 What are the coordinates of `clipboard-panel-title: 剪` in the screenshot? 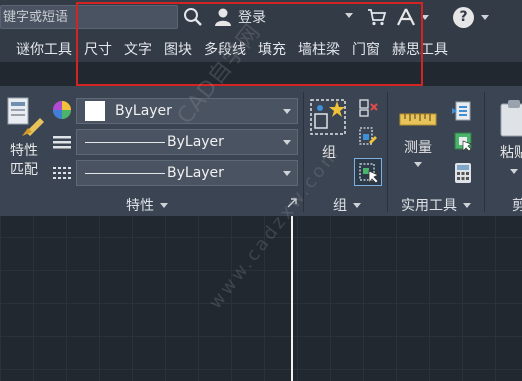 It's located at (517, 205).